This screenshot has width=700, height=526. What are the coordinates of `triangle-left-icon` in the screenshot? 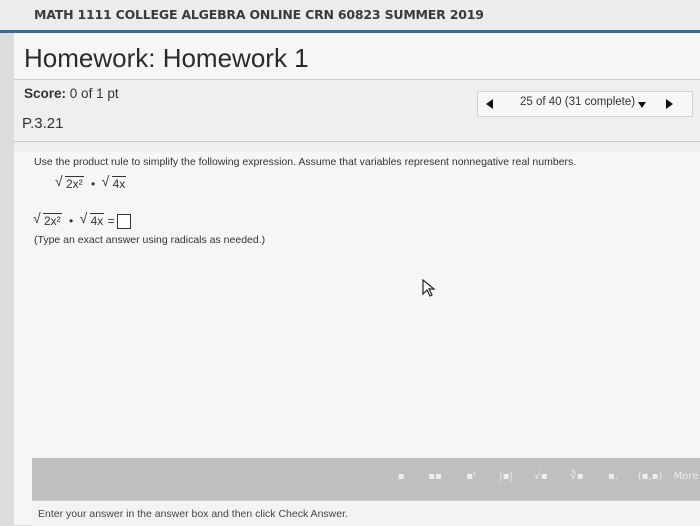 It's located at (489, 104).